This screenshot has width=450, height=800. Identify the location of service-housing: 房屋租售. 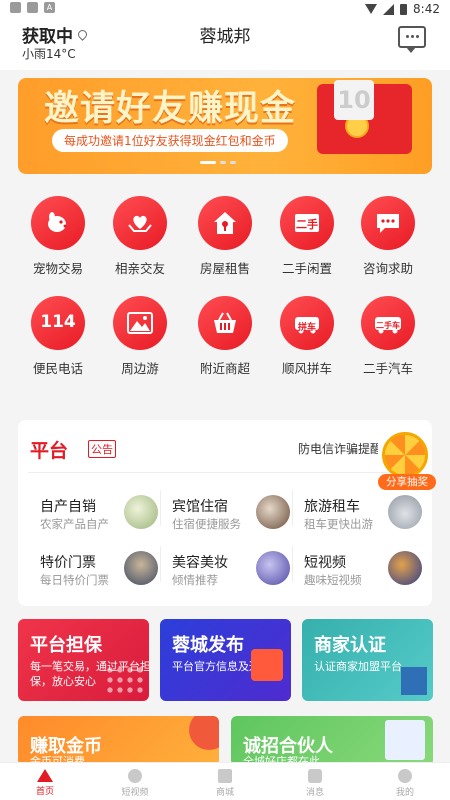
(225, 236).